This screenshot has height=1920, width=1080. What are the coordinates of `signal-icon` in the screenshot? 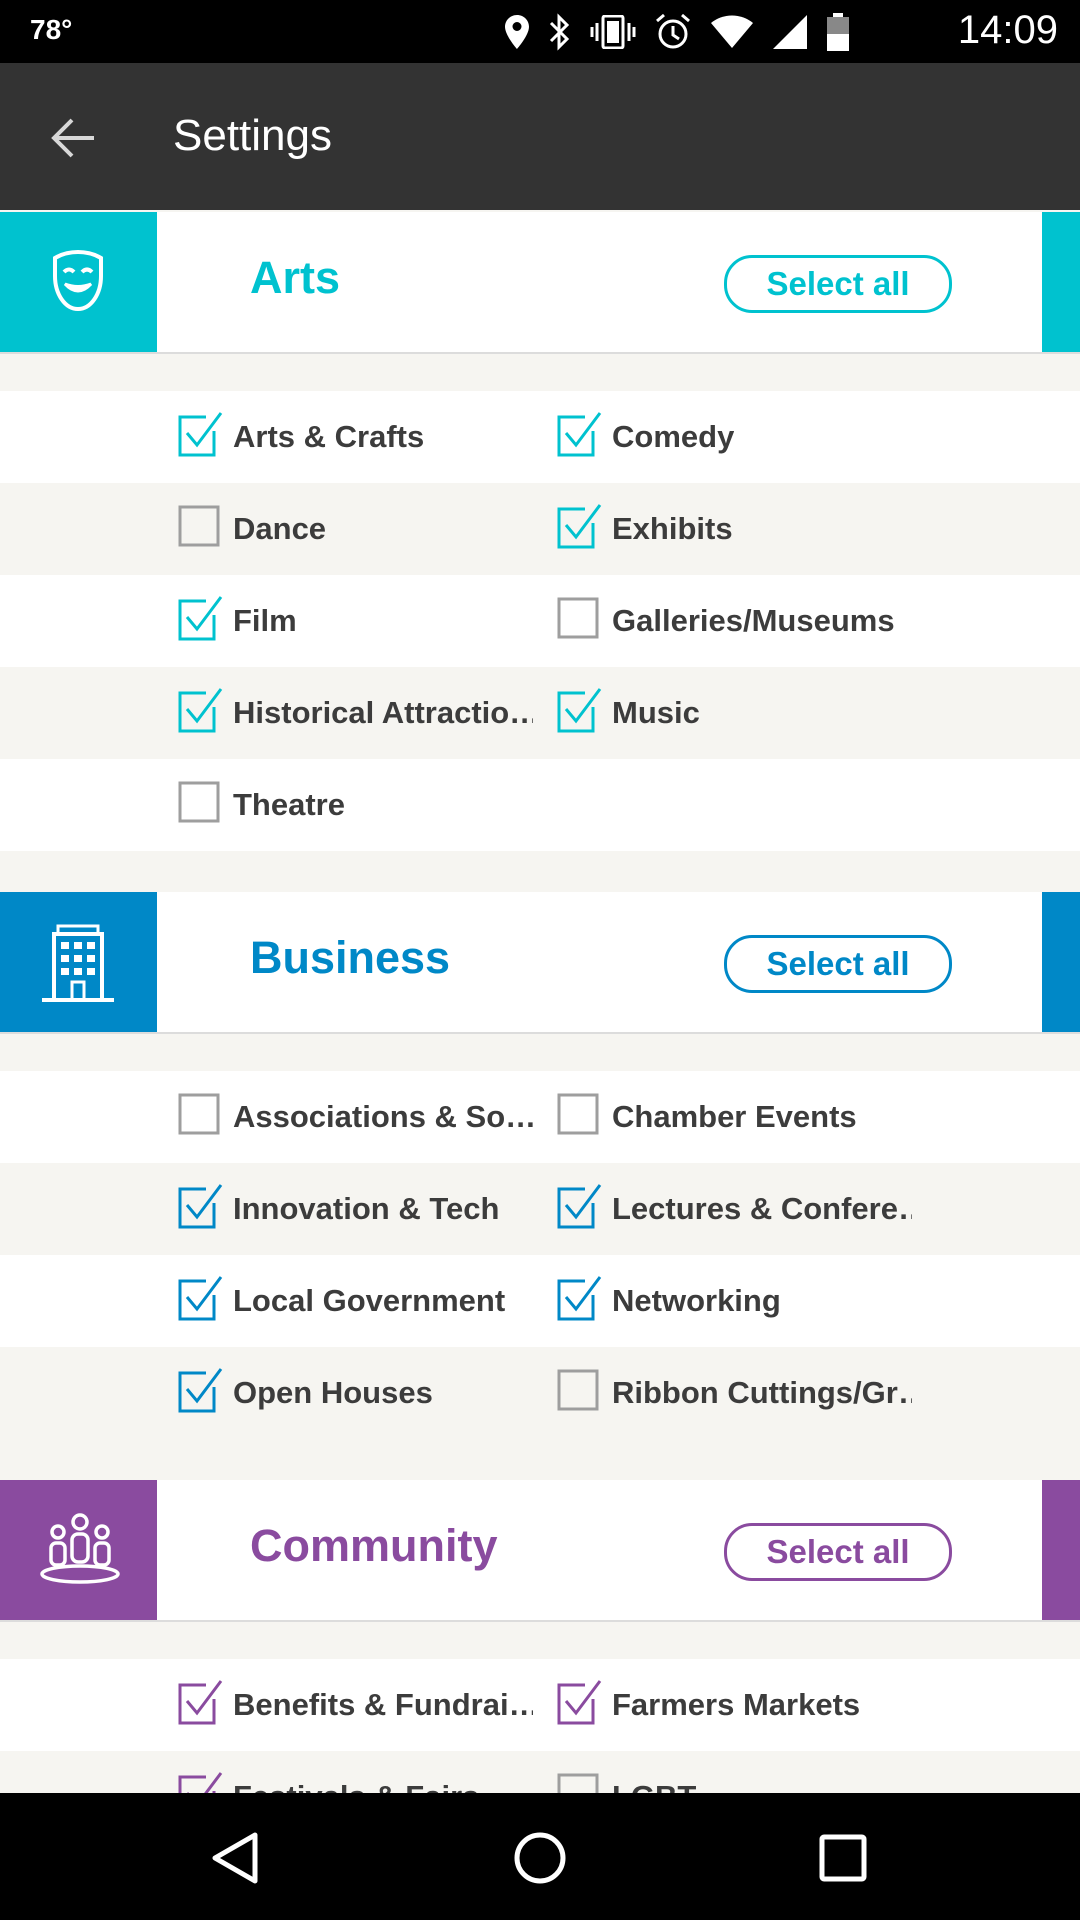 It's located at (790, 32).